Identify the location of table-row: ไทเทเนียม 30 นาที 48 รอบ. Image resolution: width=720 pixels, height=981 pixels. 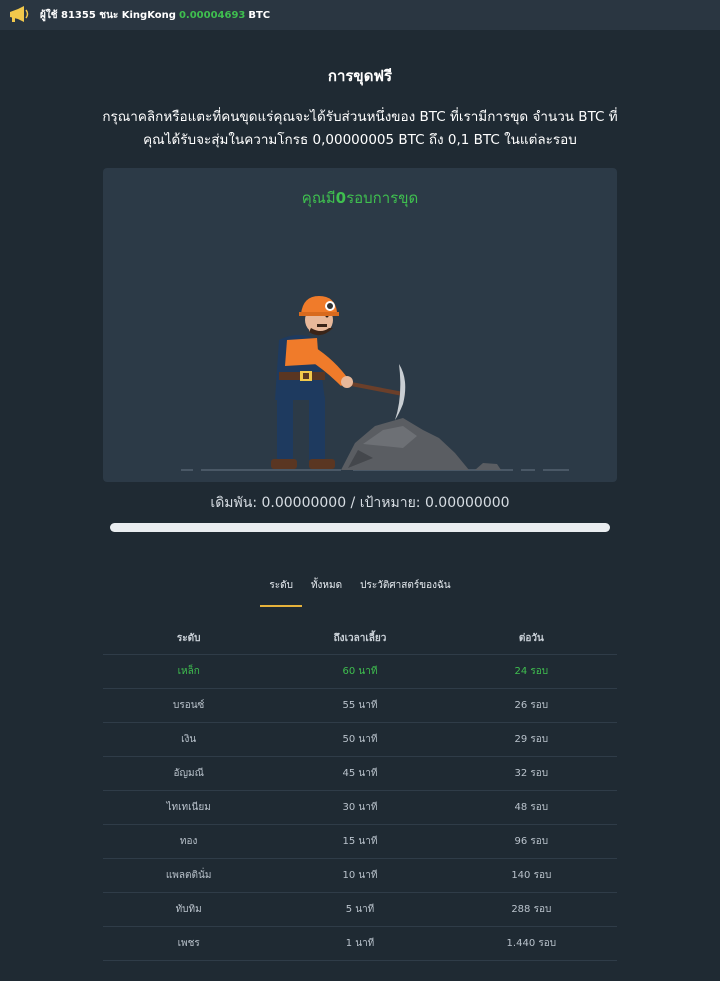
(360, 808).